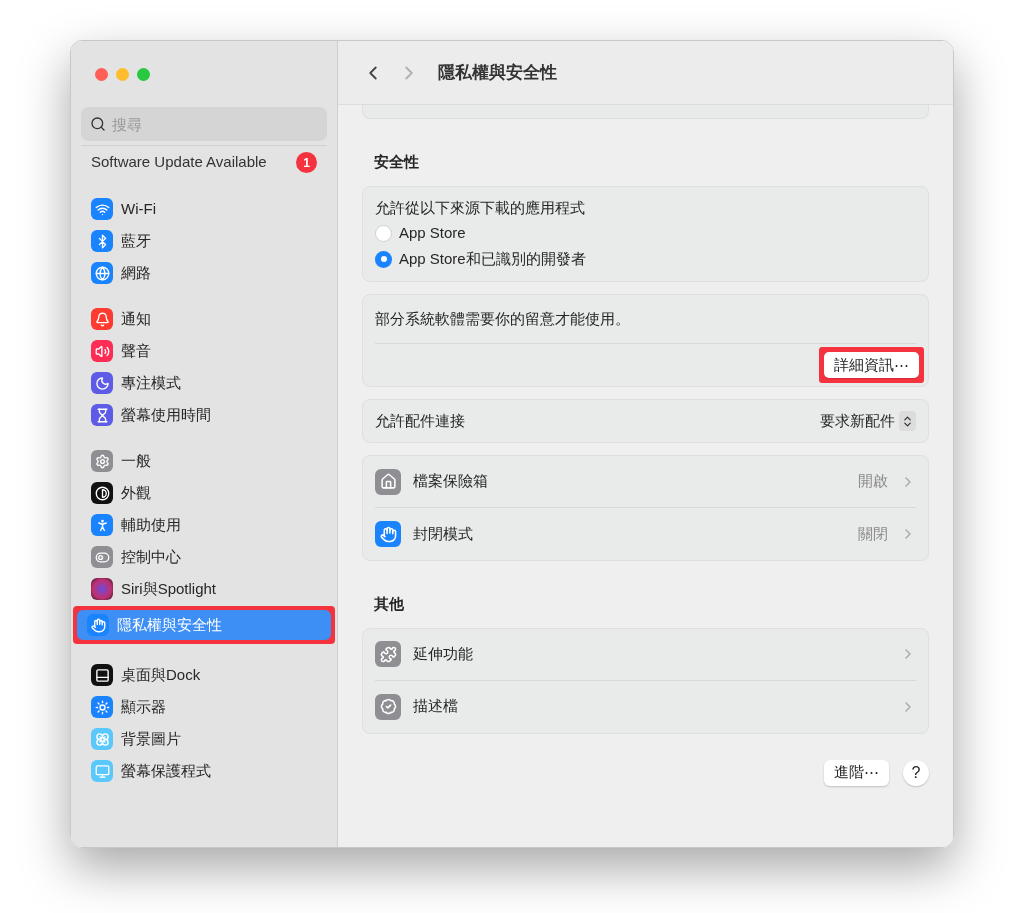 The image size is (1024, 913). What do you see at coordinates (102, 493) in the screenshot?
I see `contrast-icon` at bounding box center [102, 493].